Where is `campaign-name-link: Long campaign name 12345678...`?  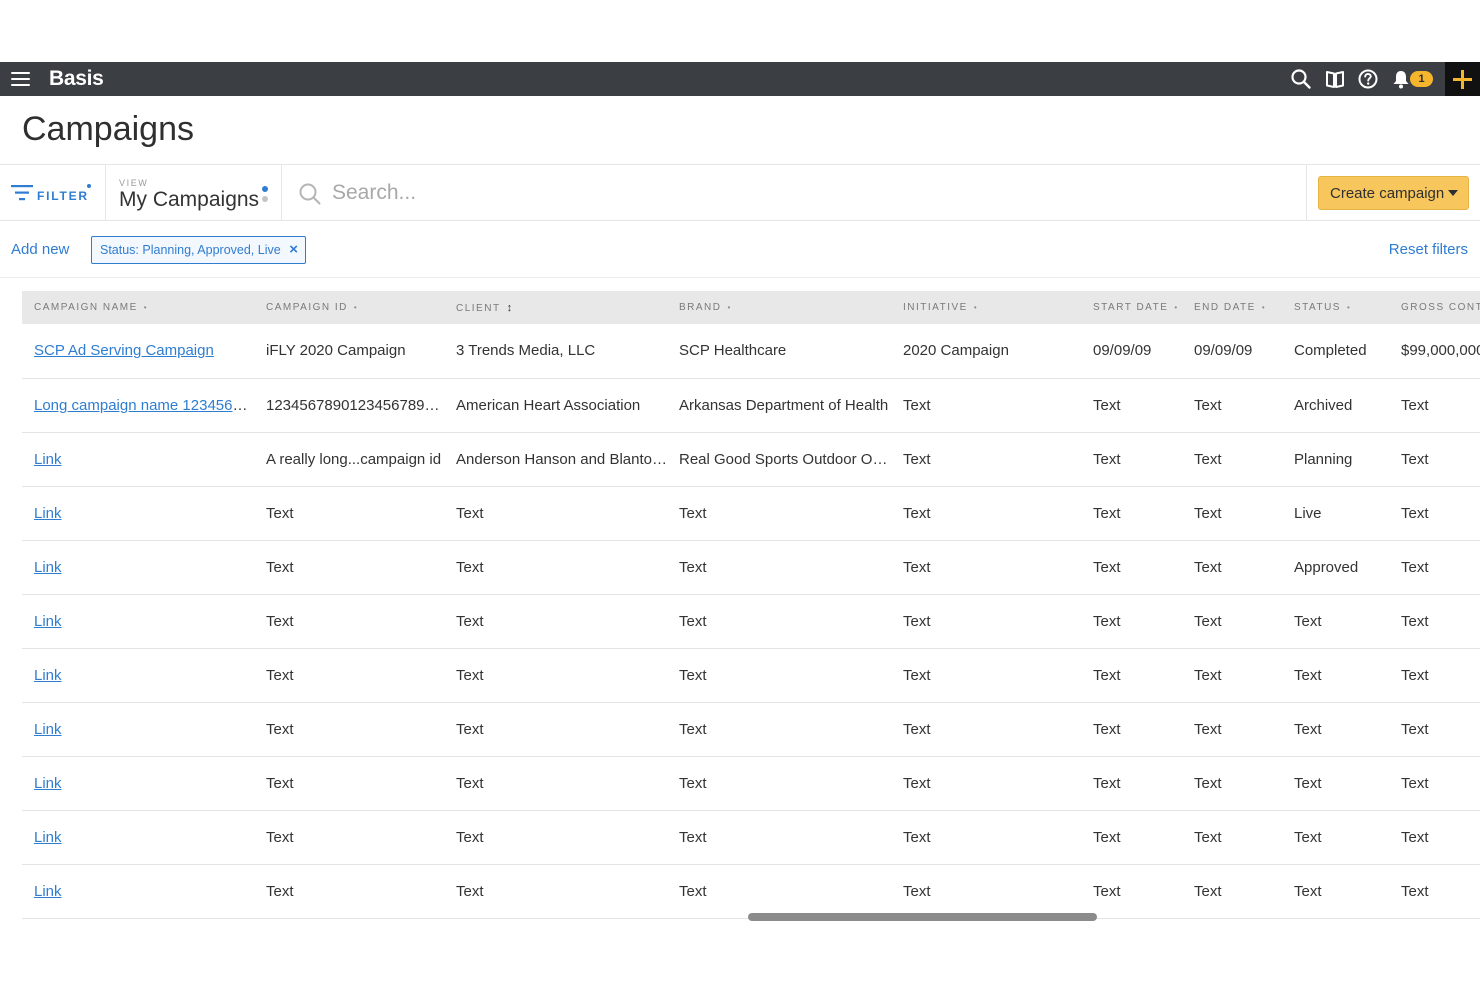 campaign-name-link: Long campaign name 12345678... is located at coordinates (144, 405).